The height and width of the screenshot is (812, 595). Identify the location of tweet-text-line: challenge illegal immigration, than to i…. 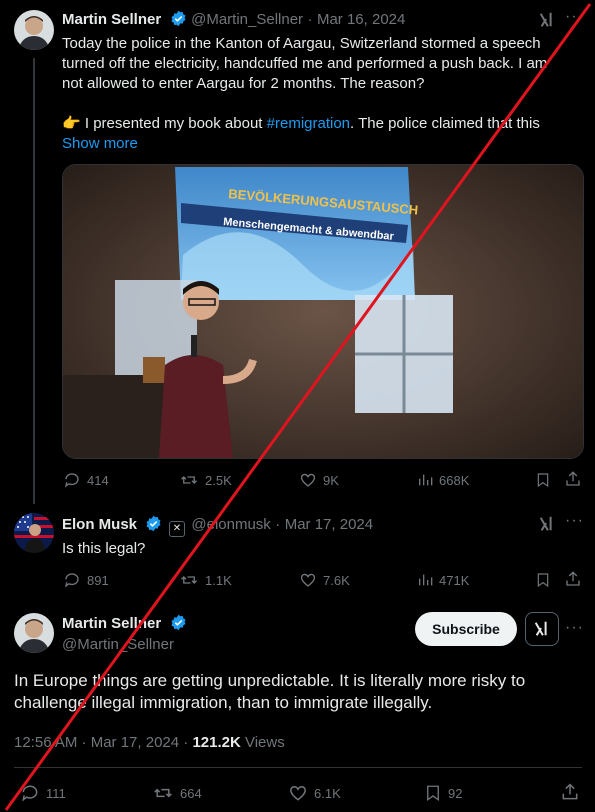
(223, 702).